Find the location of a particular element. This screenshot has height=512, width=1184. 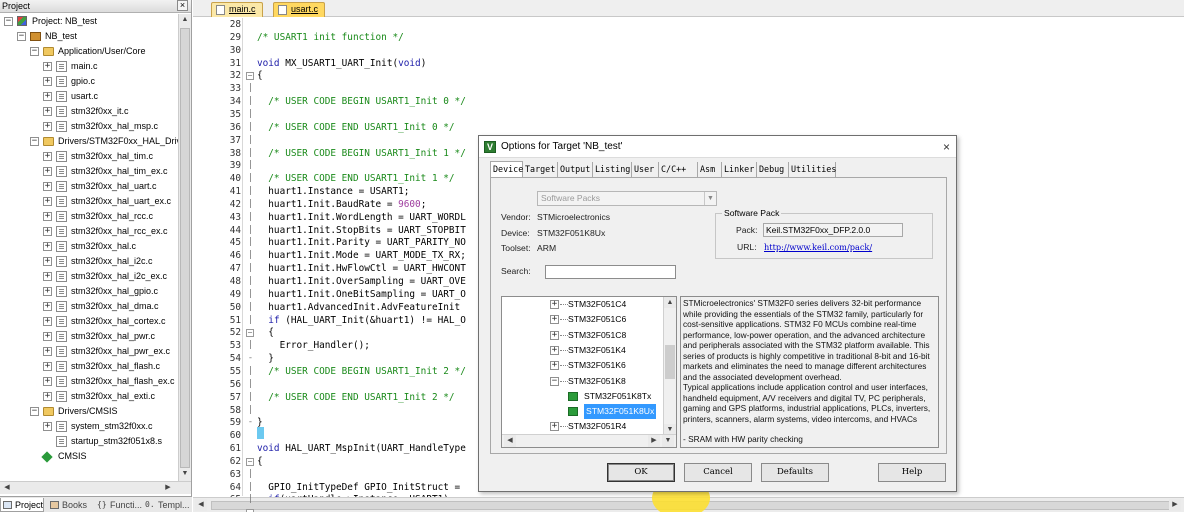

code-line: huart1.Init.WordLength = UART_WORDL is located at coordinates (361, 217).